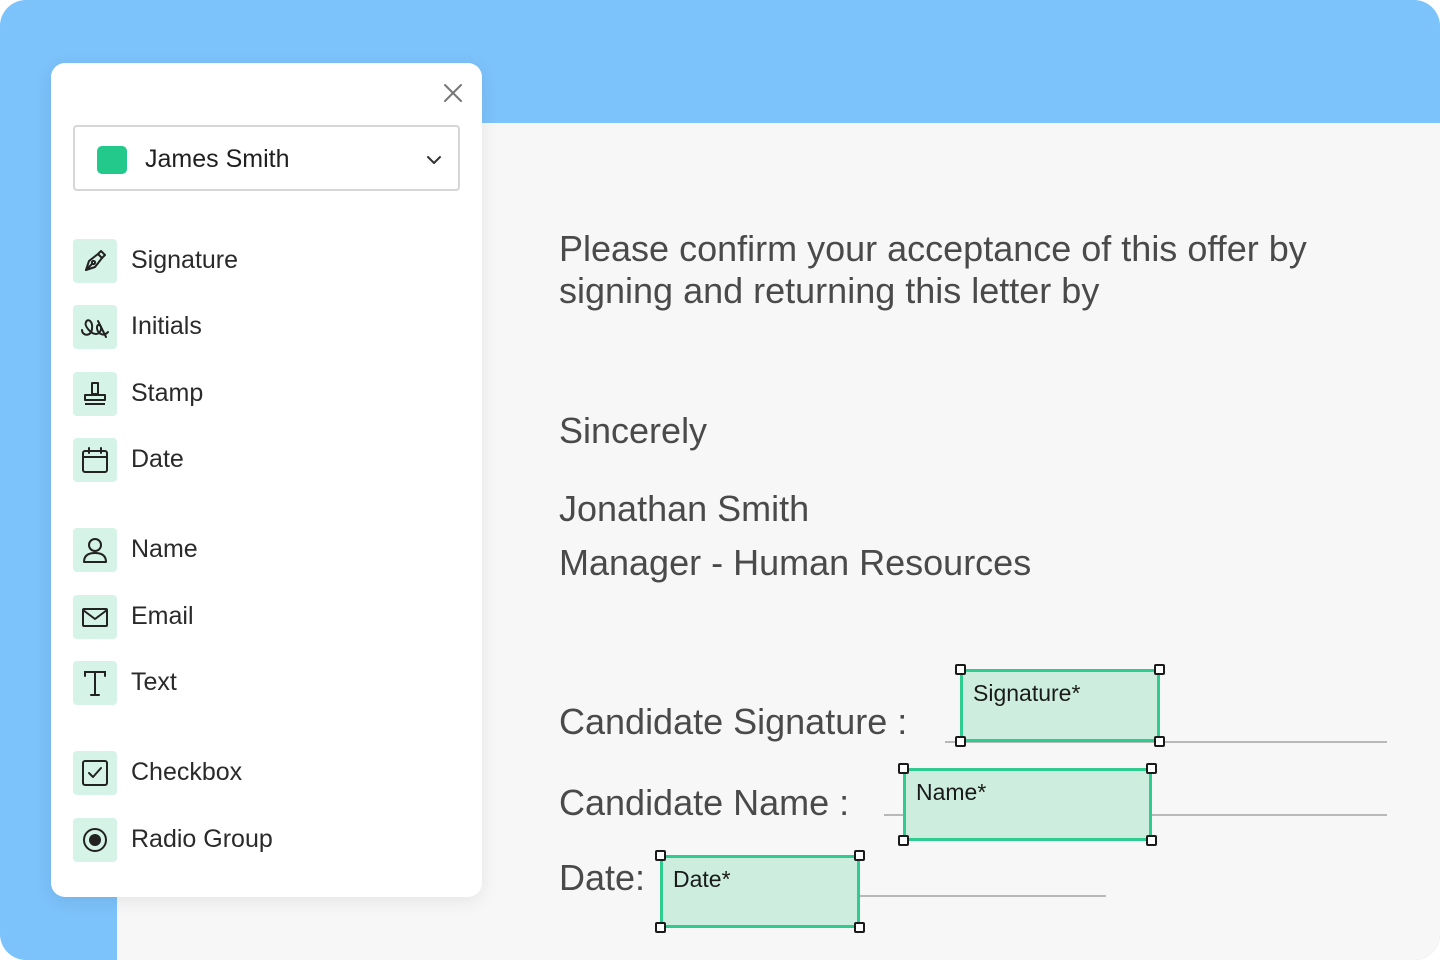 This screenshot has height=960, width=1440. I want to click on stamp-icon, so click(95, 394).